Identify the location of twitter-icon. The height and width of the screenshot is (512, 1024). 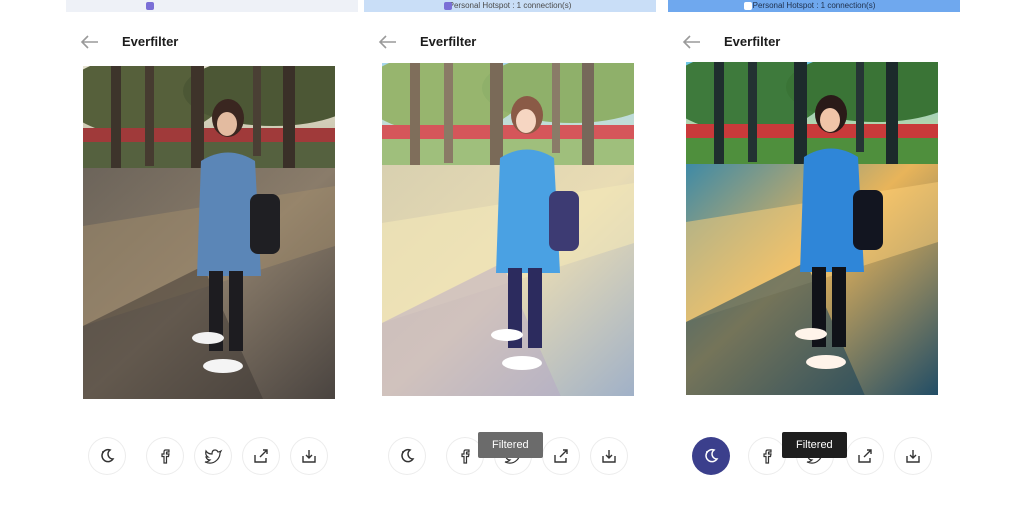
(213, 456).